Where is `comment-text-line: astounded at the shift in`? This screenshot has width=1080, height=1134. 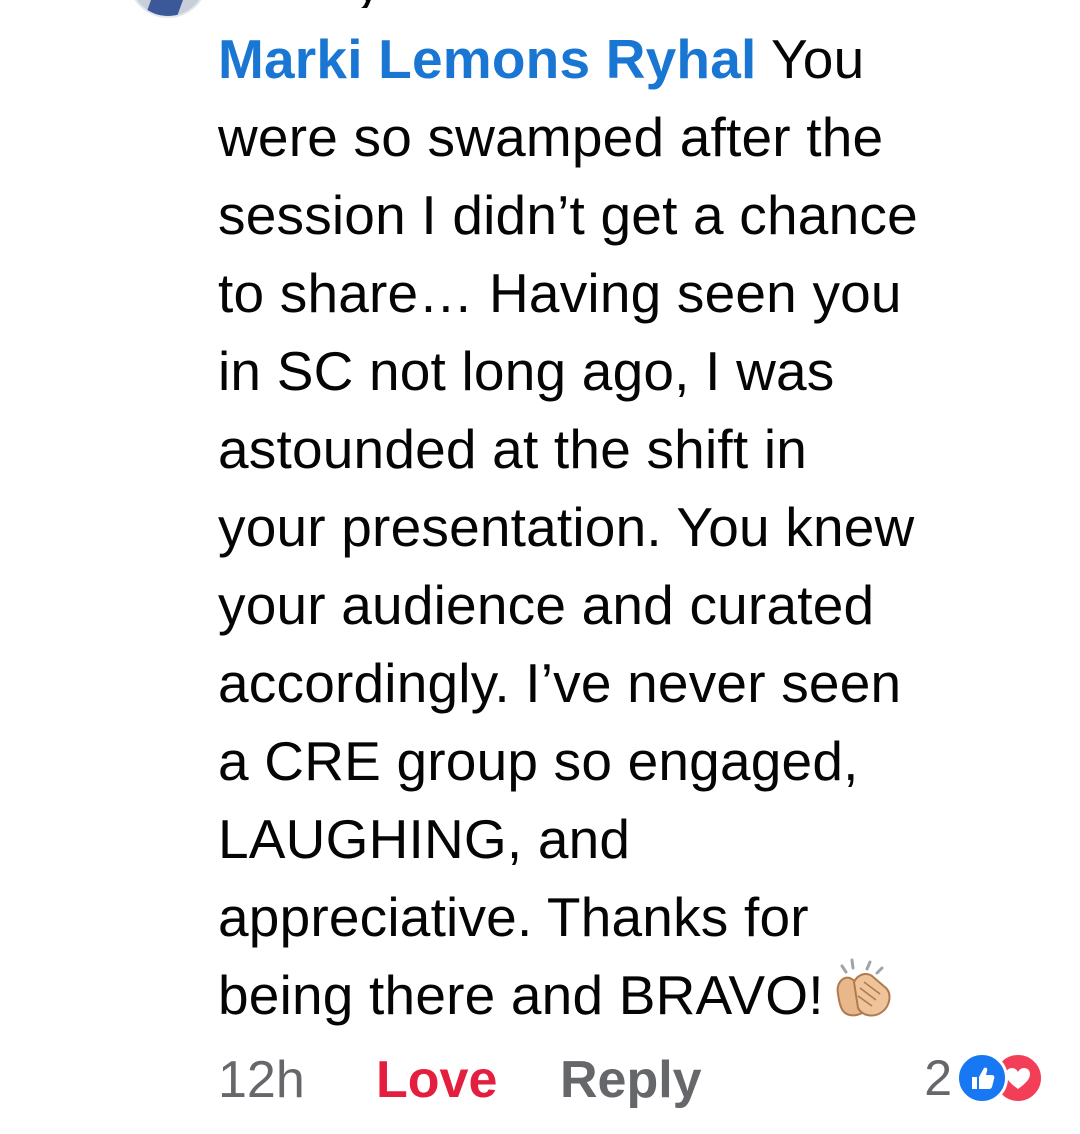 comment-text-line: astounded at the shift in is located at coordinates (513, 449).